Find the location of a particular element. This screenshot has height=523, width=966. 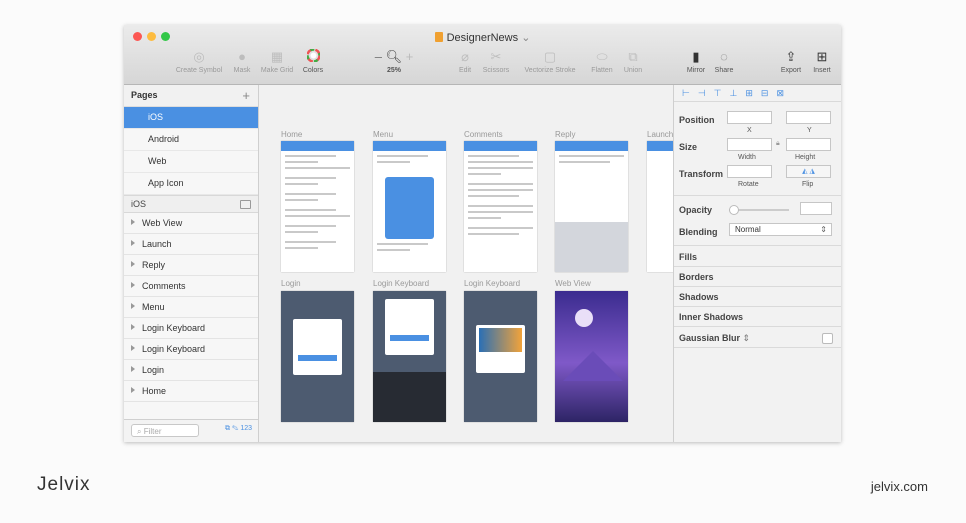

position-x-input is located at coordinates (749, 117).